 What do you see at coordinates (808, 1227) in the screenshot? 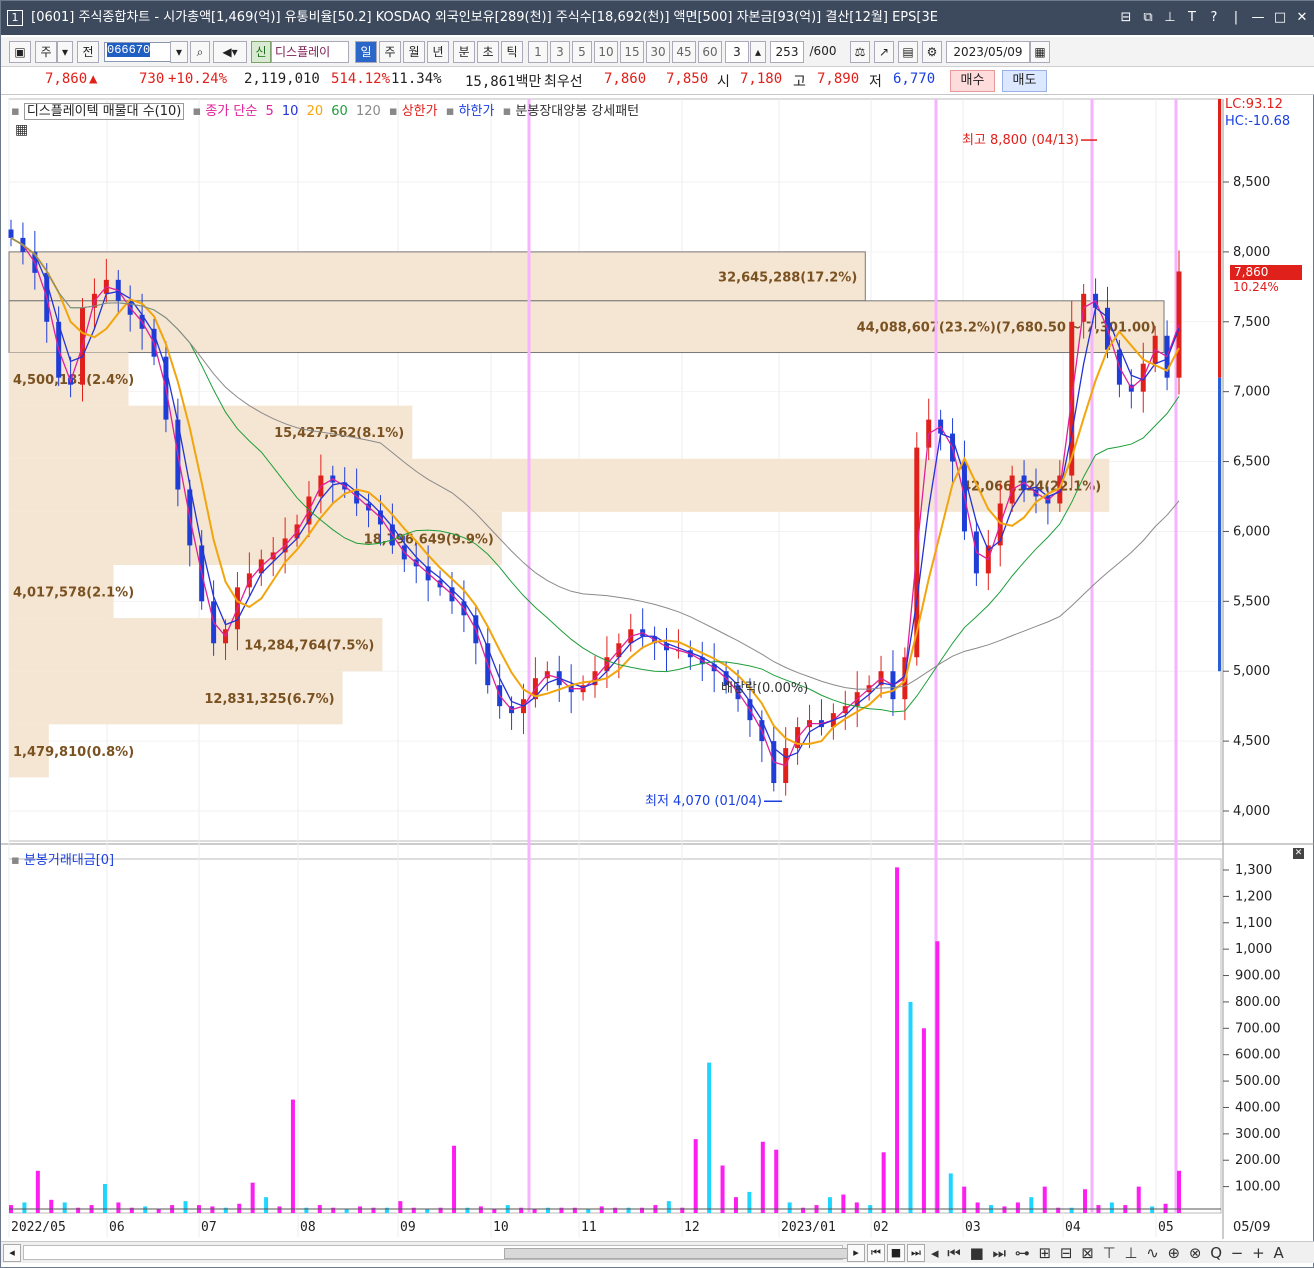
I see `x-tick-label: 2023/01` at bounding box center [808, 1227].